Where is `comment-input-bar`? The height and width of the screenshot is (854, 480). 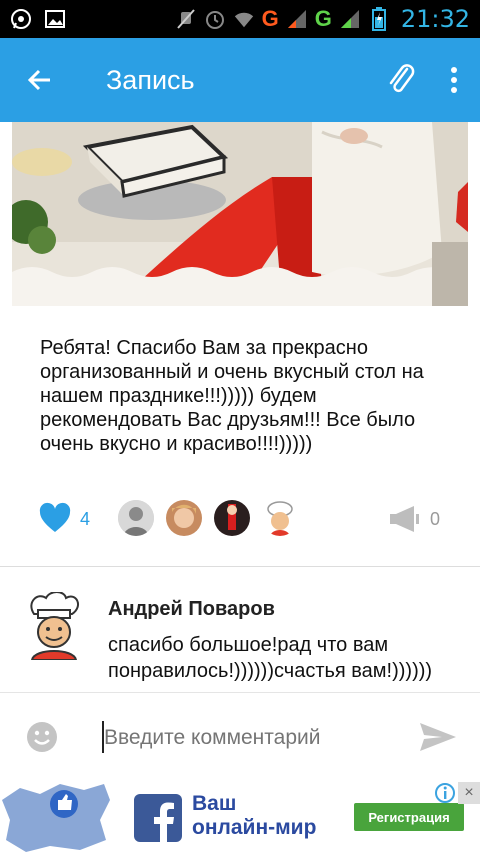 comment-input-bar is located at coordinates (240, 736).